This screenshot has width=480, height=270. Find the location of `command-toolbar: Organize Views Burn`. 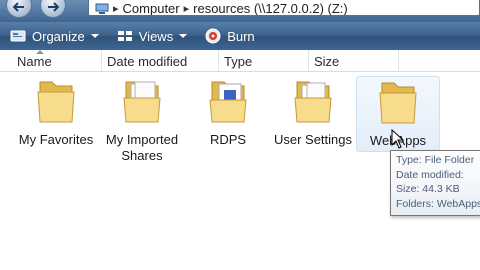

command-toolbar: Organize Views Burn is located at coordinates (240, 36).